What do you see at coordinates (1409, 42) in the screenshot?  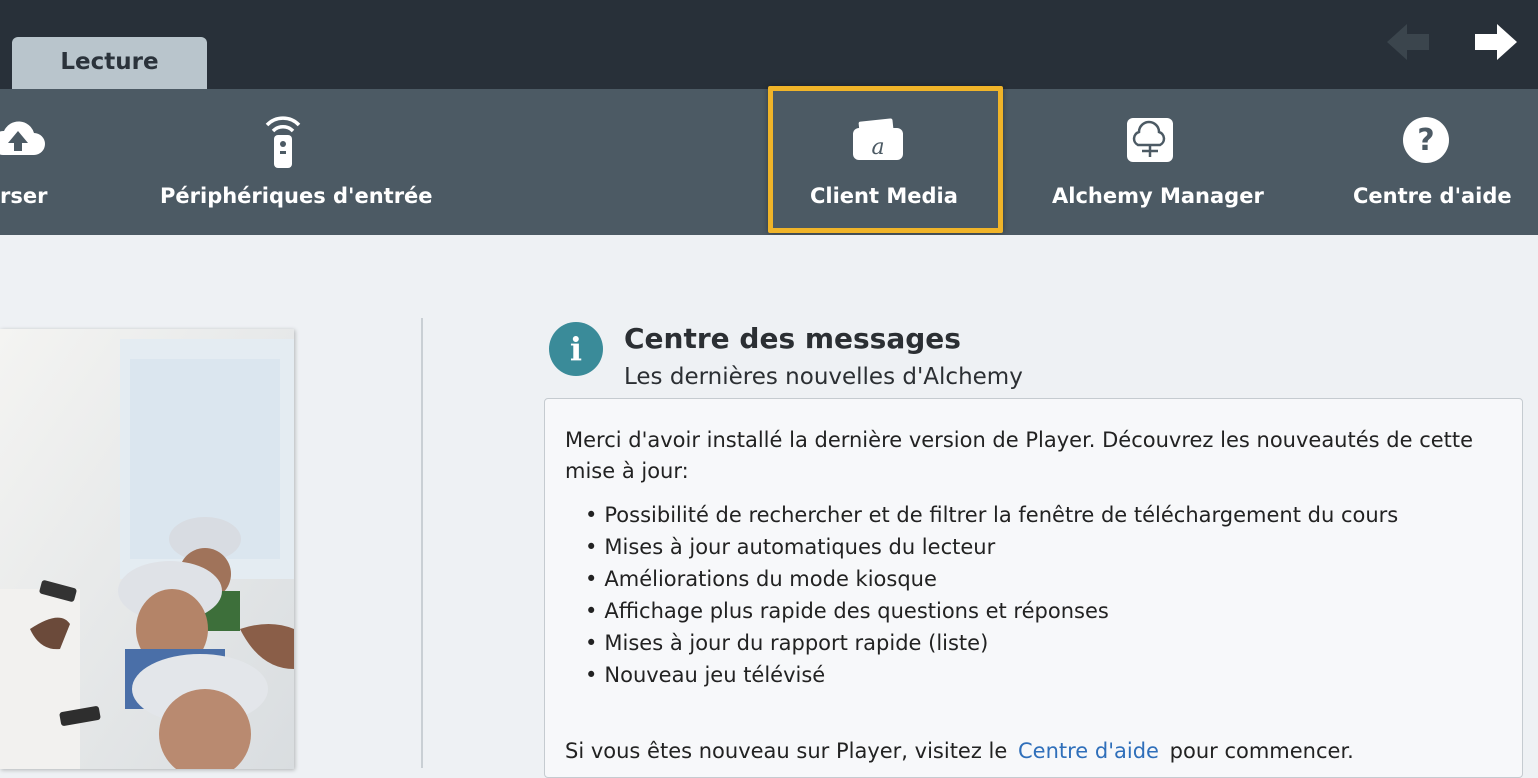 I see `arrow-left-icon` at bounding box center [1409, 42].